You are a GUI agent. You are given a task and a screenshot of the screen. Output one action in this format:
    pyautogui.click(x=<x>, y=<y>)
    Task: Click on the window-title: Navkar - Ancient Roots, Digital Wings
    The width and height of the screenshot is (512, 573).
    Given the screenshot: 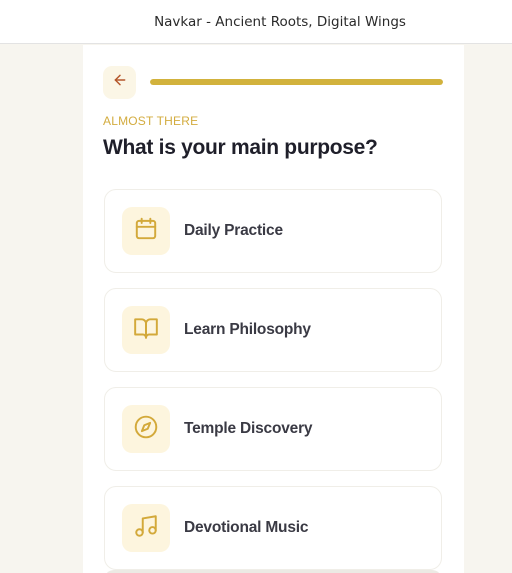 What is the action you would take?
    pyautogui.click(x=280, y=21)
    